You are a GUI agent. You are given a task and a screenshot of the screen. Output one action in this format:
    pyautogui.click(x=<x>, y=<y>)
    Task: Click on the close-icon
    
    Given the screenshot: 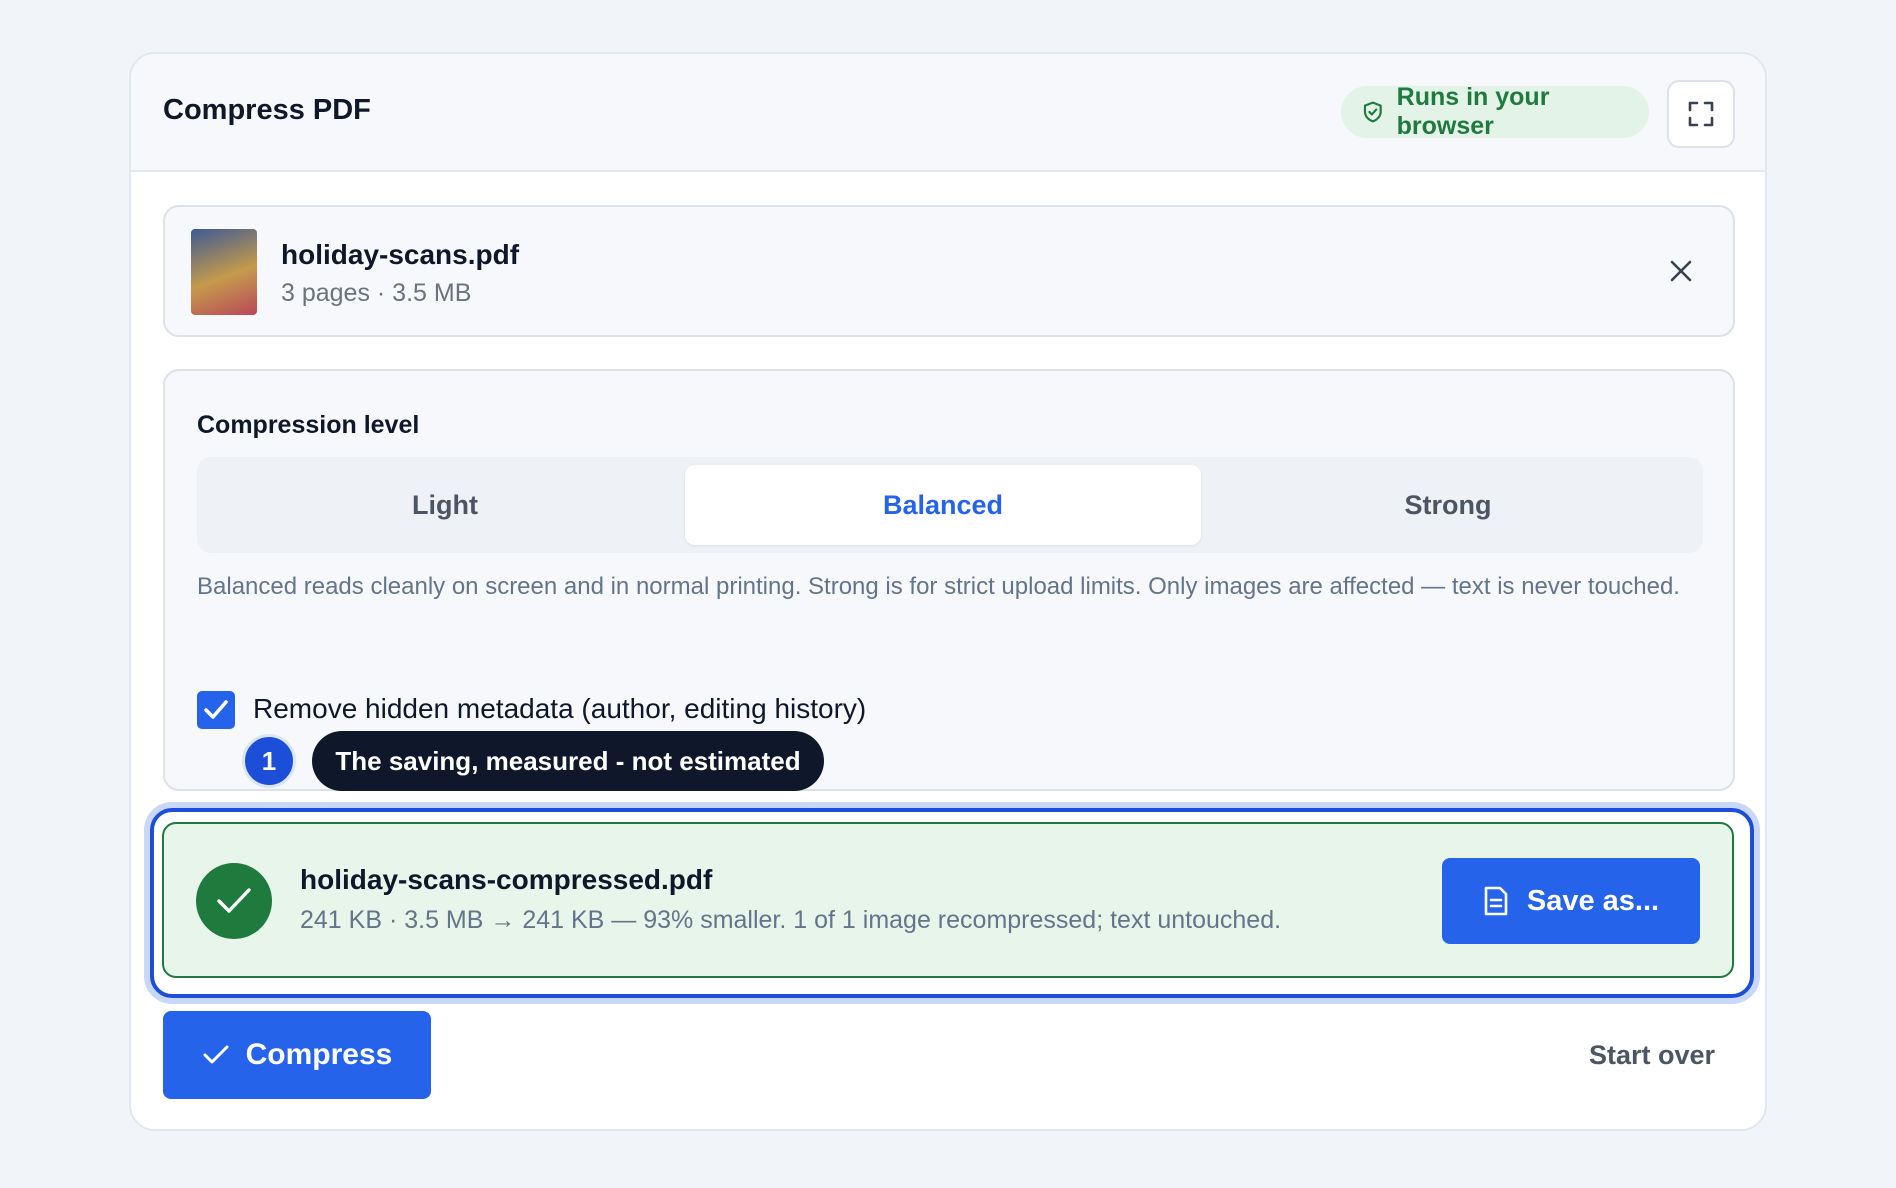 What is the action you would take?
    pyautogui.click(x=1681, y=271)
    